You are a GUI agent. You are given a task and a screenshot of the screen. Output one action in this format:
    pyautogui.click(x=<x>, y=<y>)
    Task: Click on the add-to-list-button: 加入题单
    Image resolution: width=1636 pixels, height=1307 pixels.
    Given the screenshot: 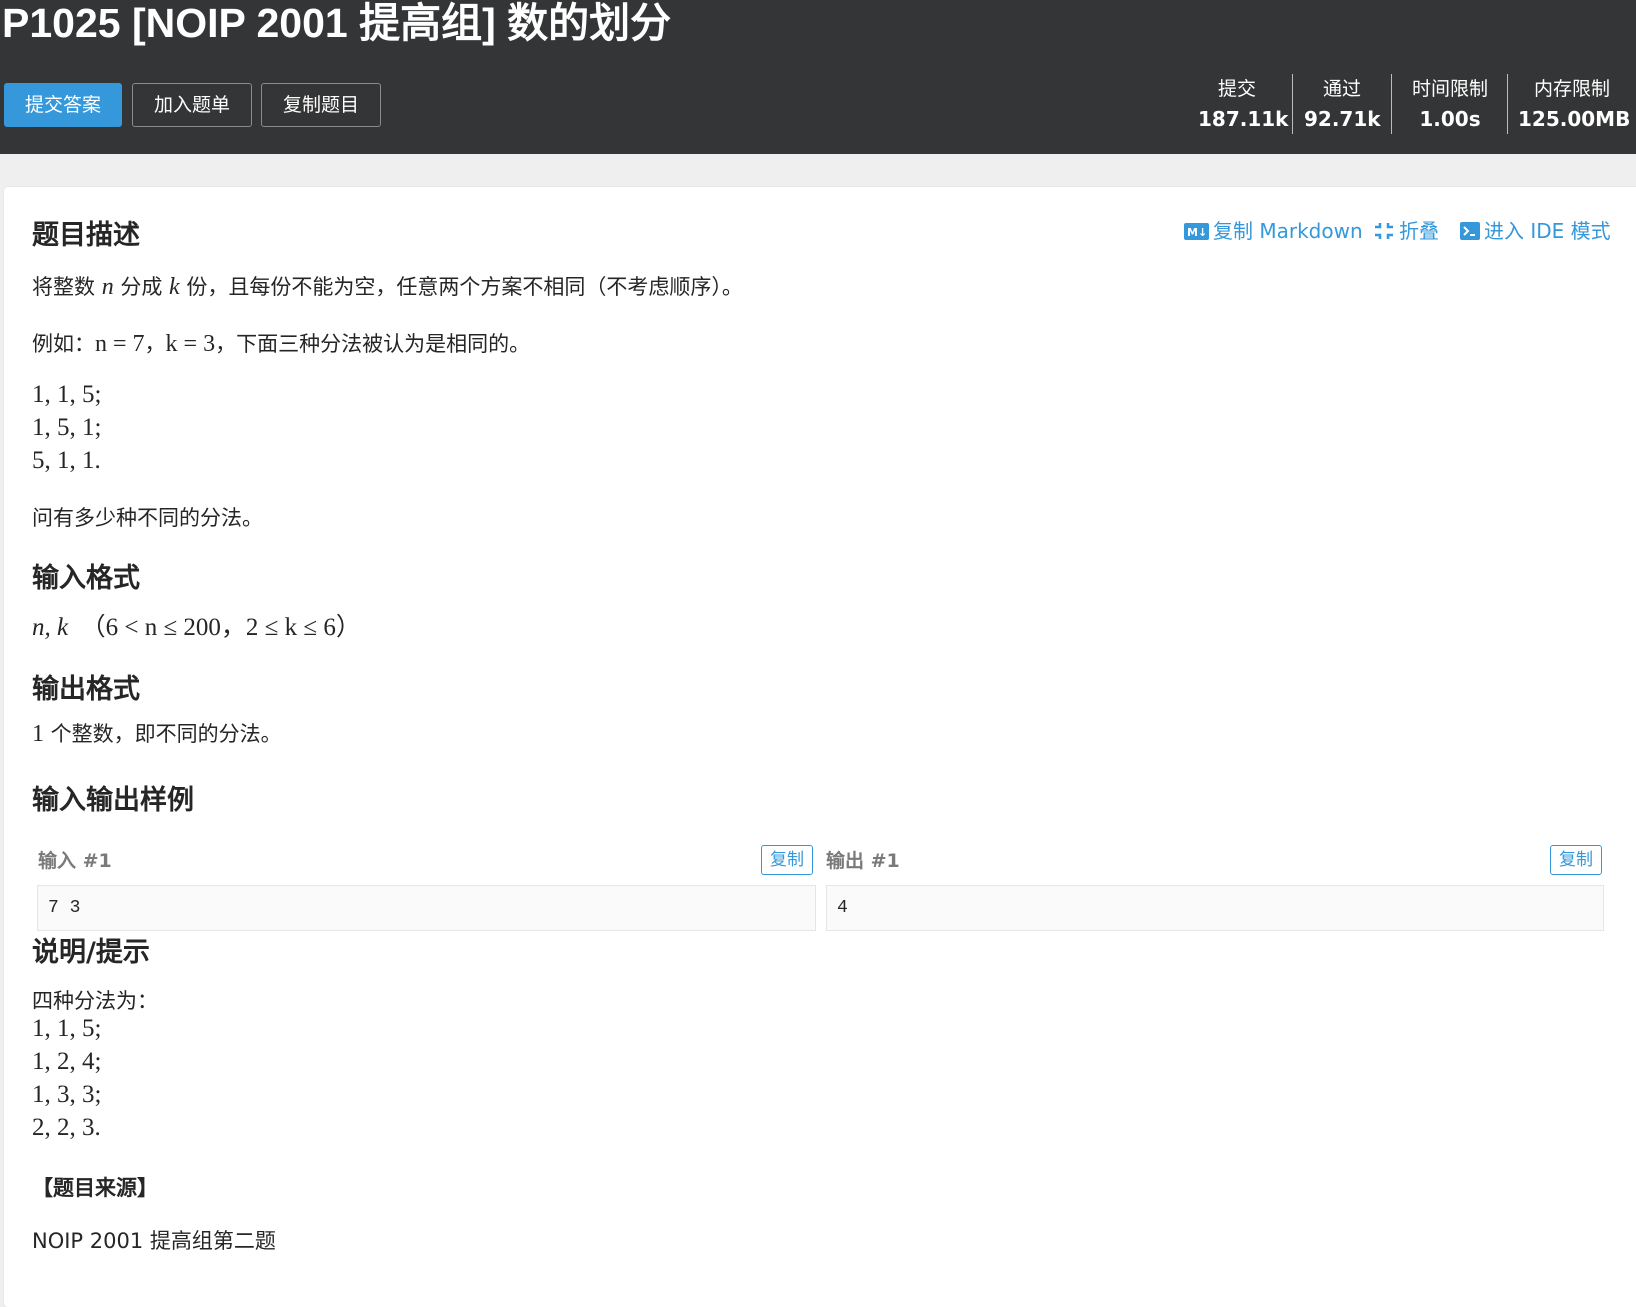 What is the action you would take?
    pyautogui.click(x=192, y=105)
    